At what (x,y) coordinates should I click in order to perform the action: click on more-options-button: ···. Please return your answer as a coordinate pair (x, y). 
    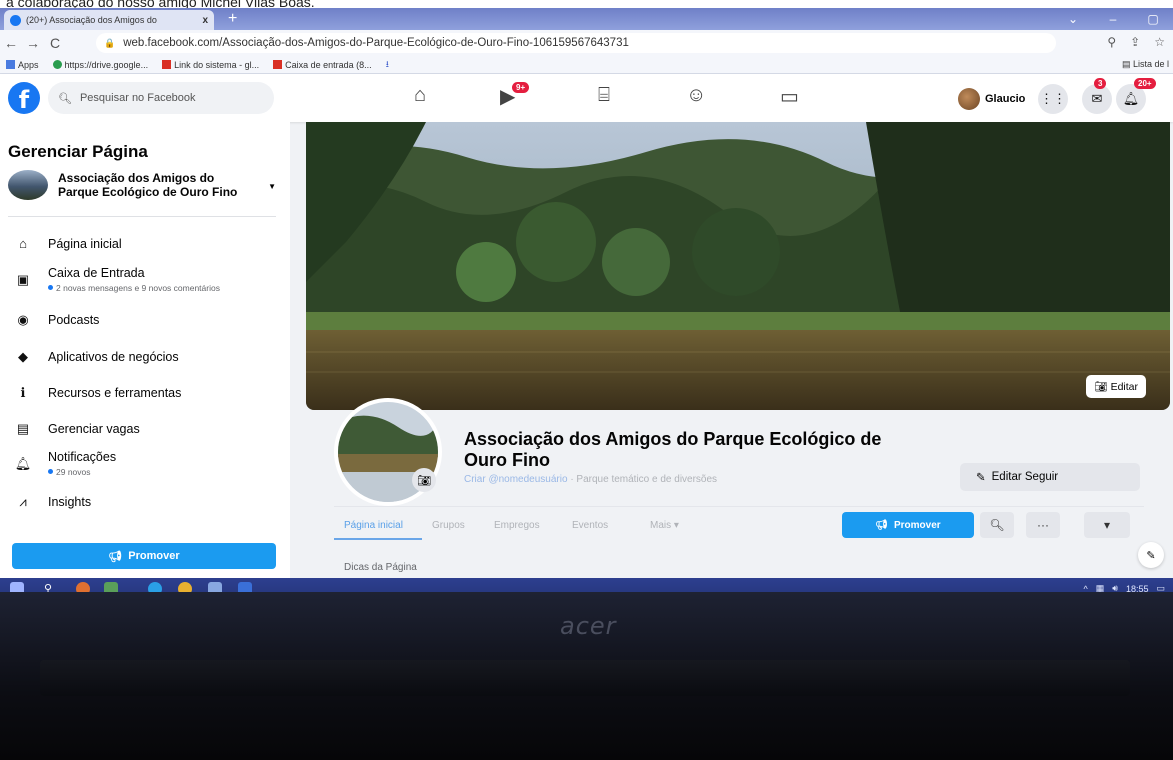
    Looking at the image, I should click on (1043, 525).